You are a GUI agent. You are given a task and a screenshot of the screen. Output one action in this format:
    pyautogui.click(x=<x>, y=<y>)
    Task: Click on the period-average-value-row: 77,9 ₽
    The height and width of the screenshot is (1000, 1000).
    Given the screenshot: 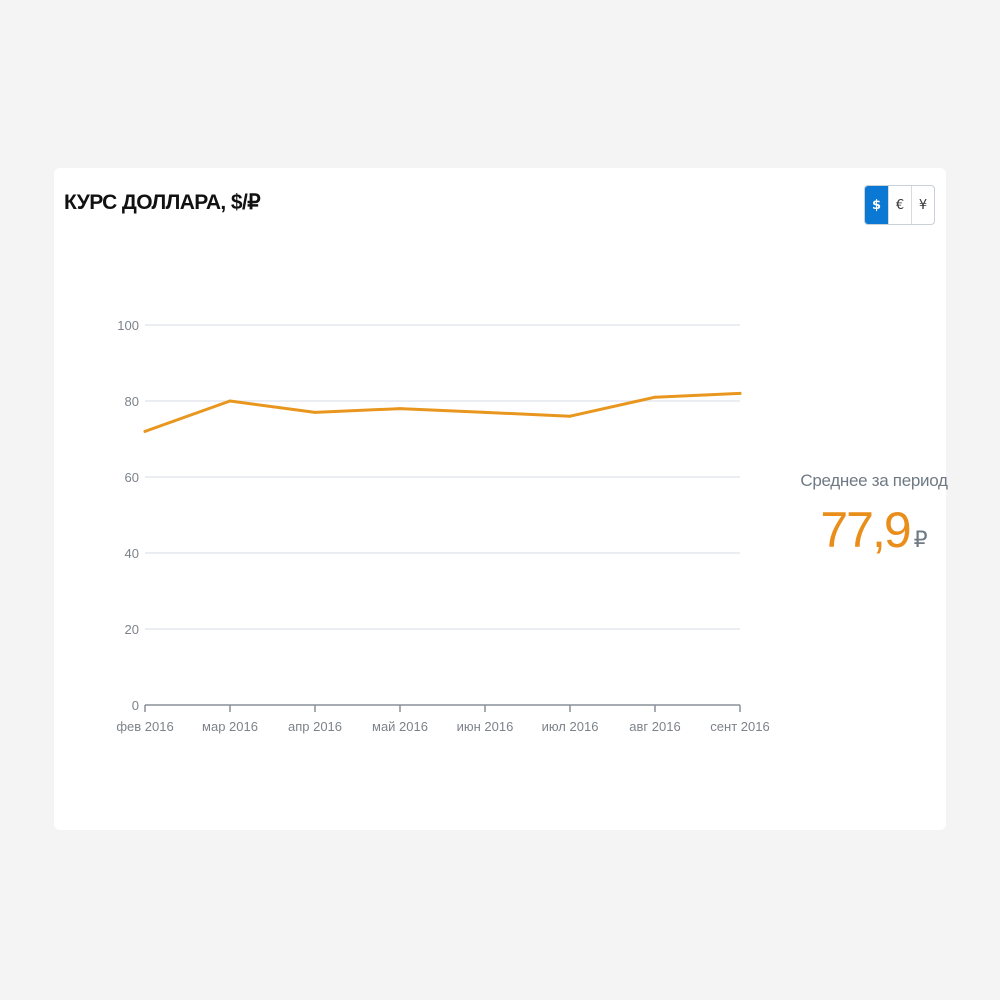 What is the action you would take?
    pyautogui.click(x=874, y=530)
    